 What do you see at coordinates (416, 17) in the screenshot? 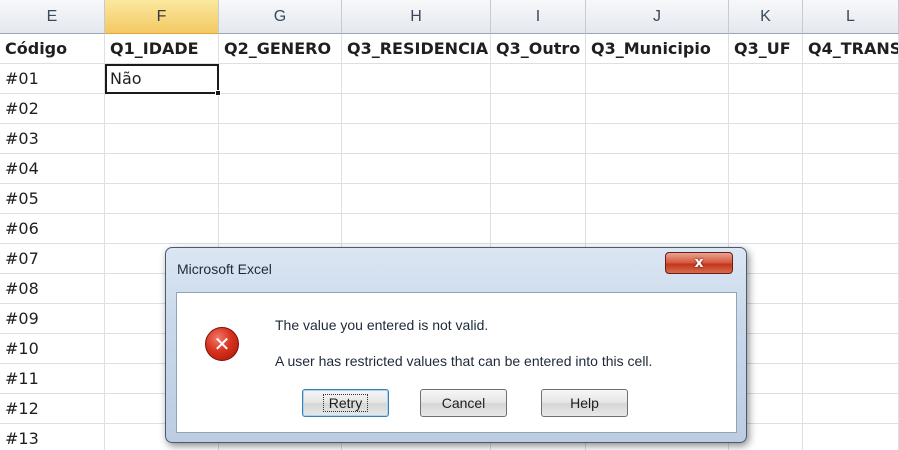
I see `column-header-h: H` at bounding box center [416, 17].